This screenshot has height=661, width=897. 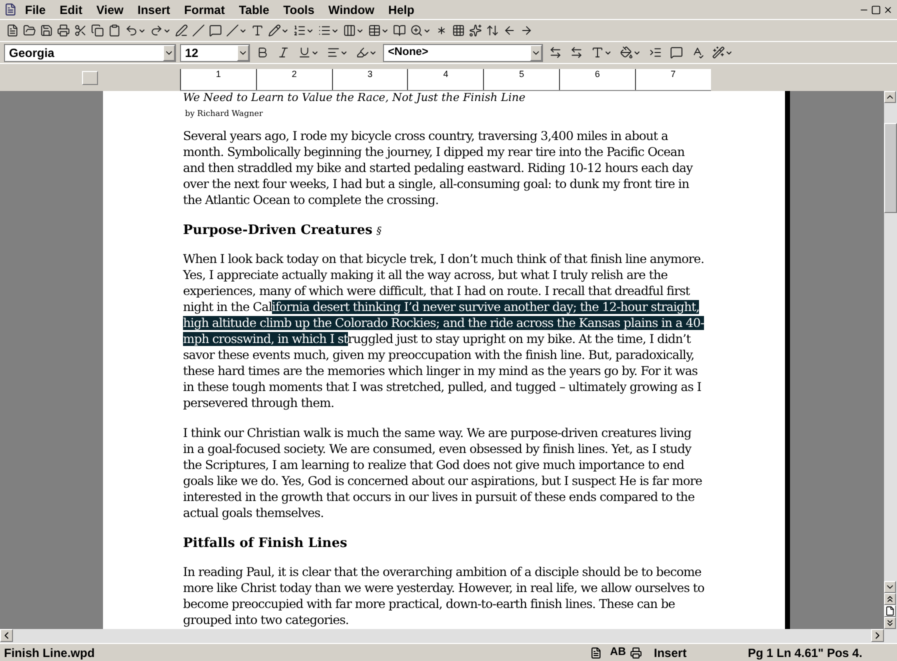 What do you see at coordinates (218, 74) in the screenshot?
I see `ruler-number: 1` at bounding box center [218, 74].